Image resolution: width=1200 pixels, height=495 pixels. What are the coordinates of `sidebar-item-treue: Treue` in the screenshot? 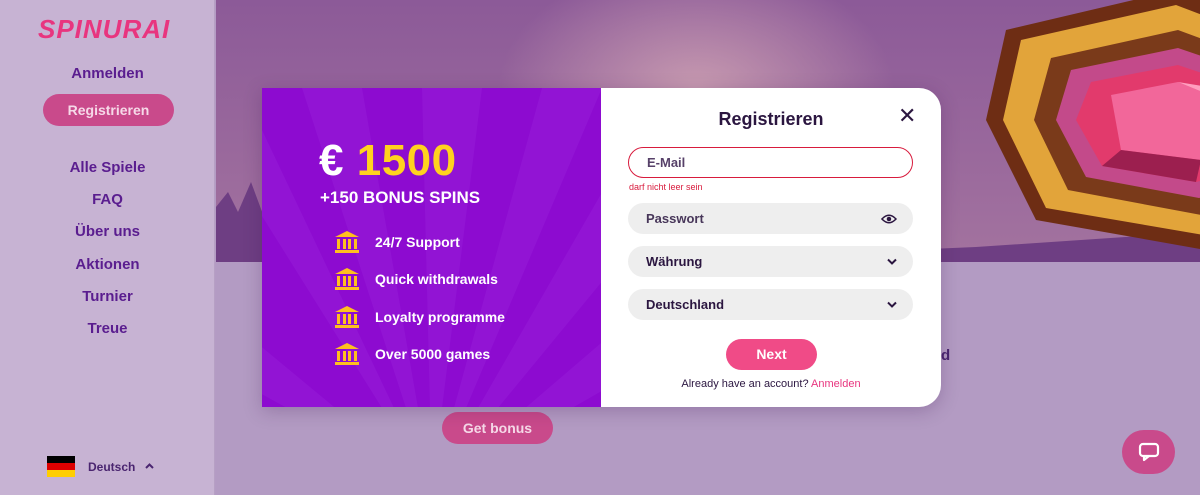 It's located at (107, 328).